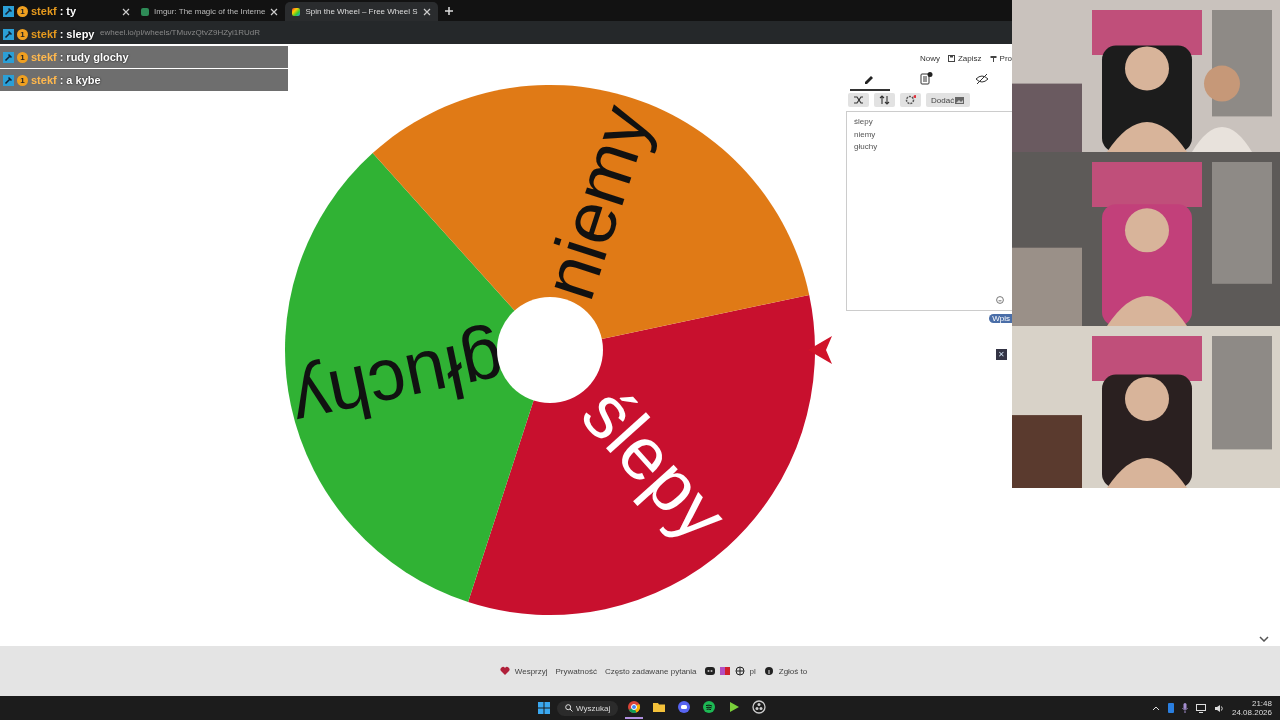 The image size is (1280, 720). I want to click on chat-message: ty, so click(71, 11).